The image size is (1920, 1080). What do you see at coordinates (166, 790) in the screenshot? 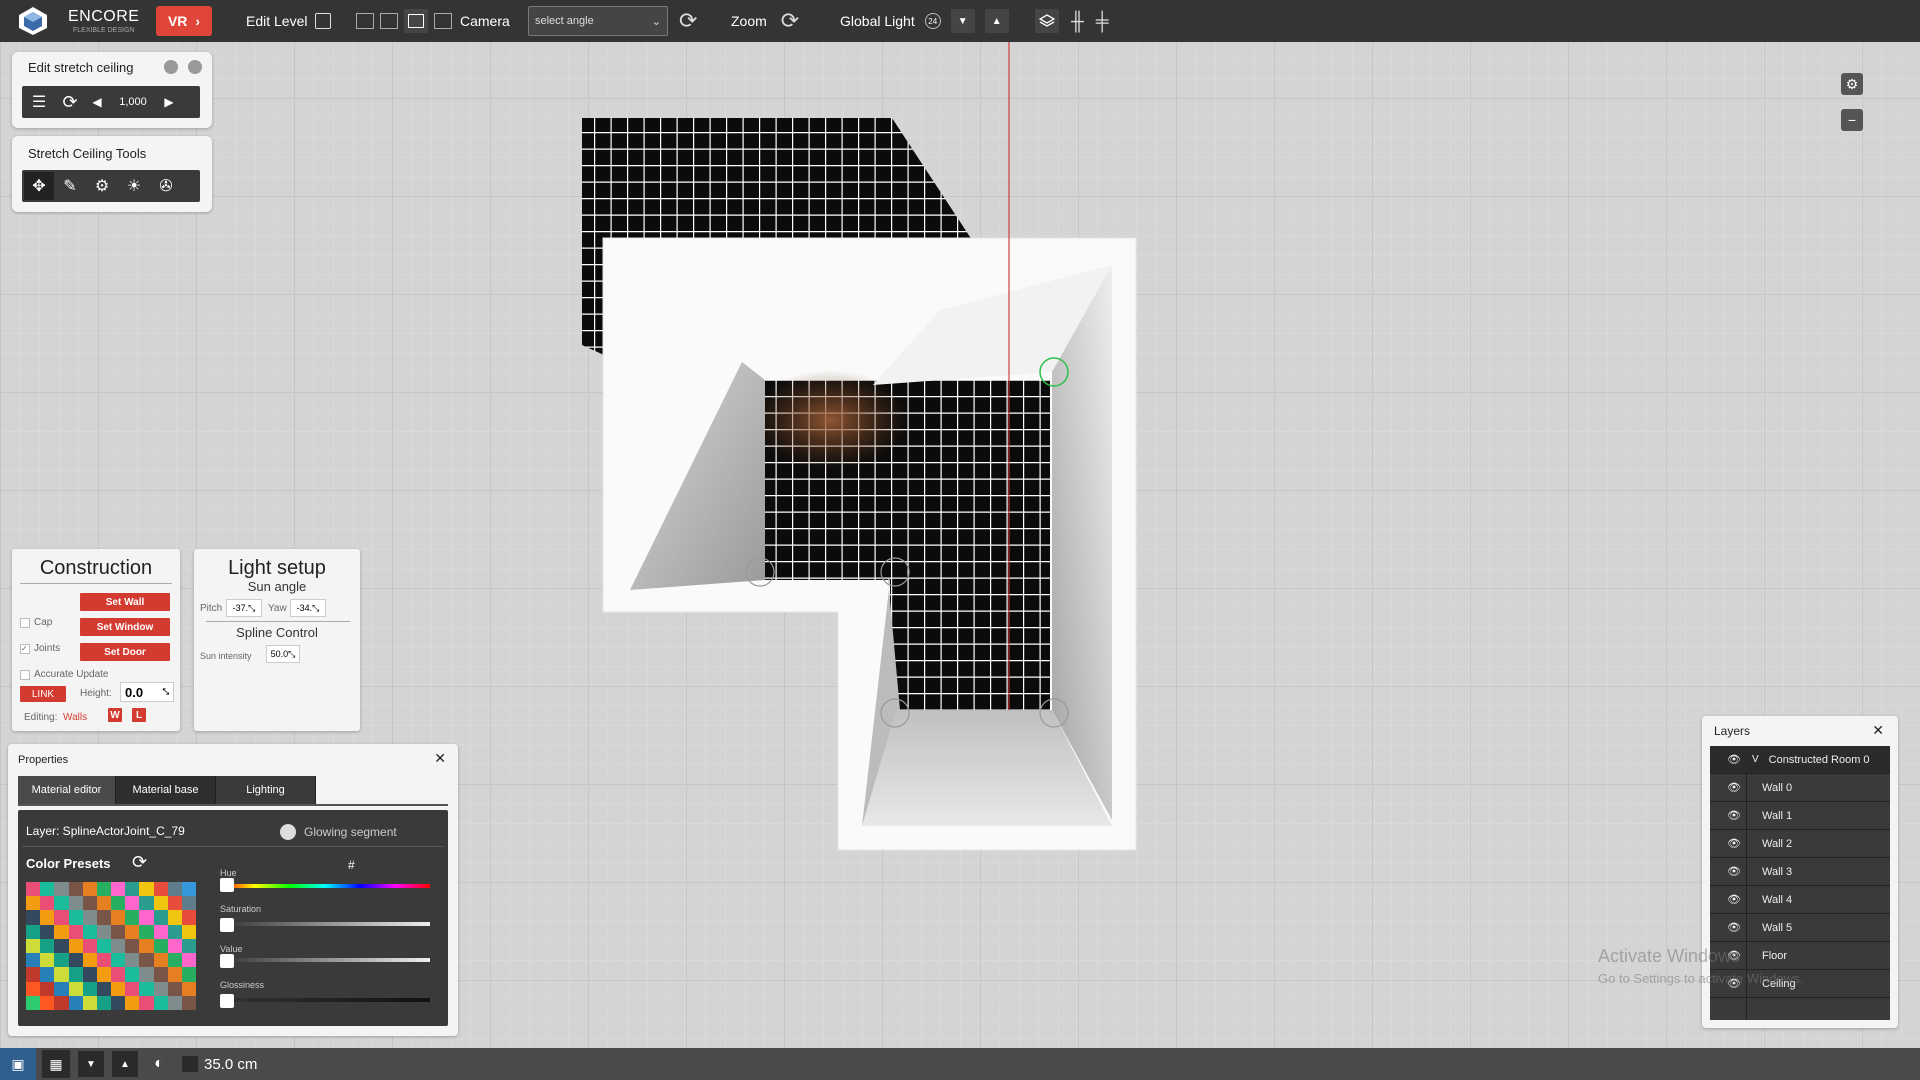
I see `tab-material-base: Material base` at bounding box center [166, 790].